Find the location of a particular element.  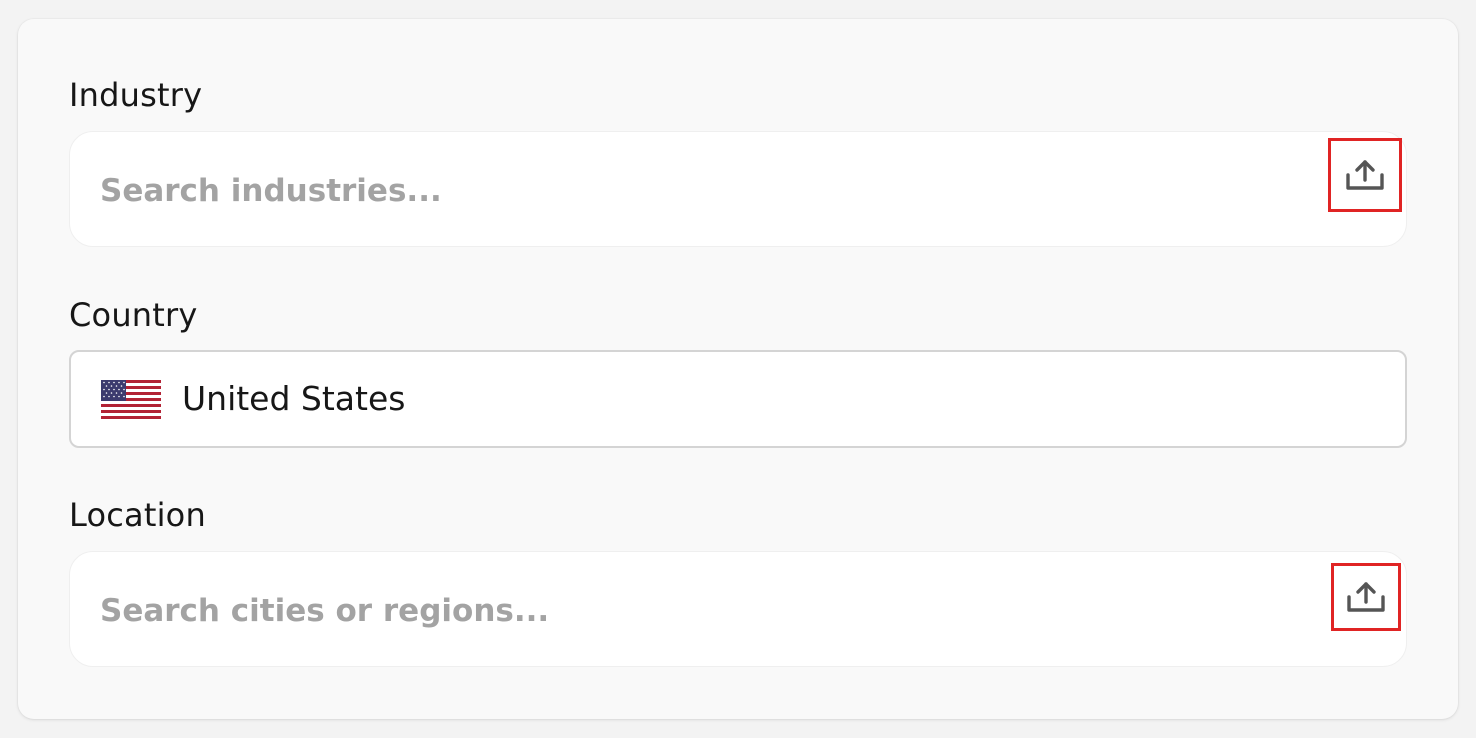

industry-label: Industry is located at coordinates (136, 95).